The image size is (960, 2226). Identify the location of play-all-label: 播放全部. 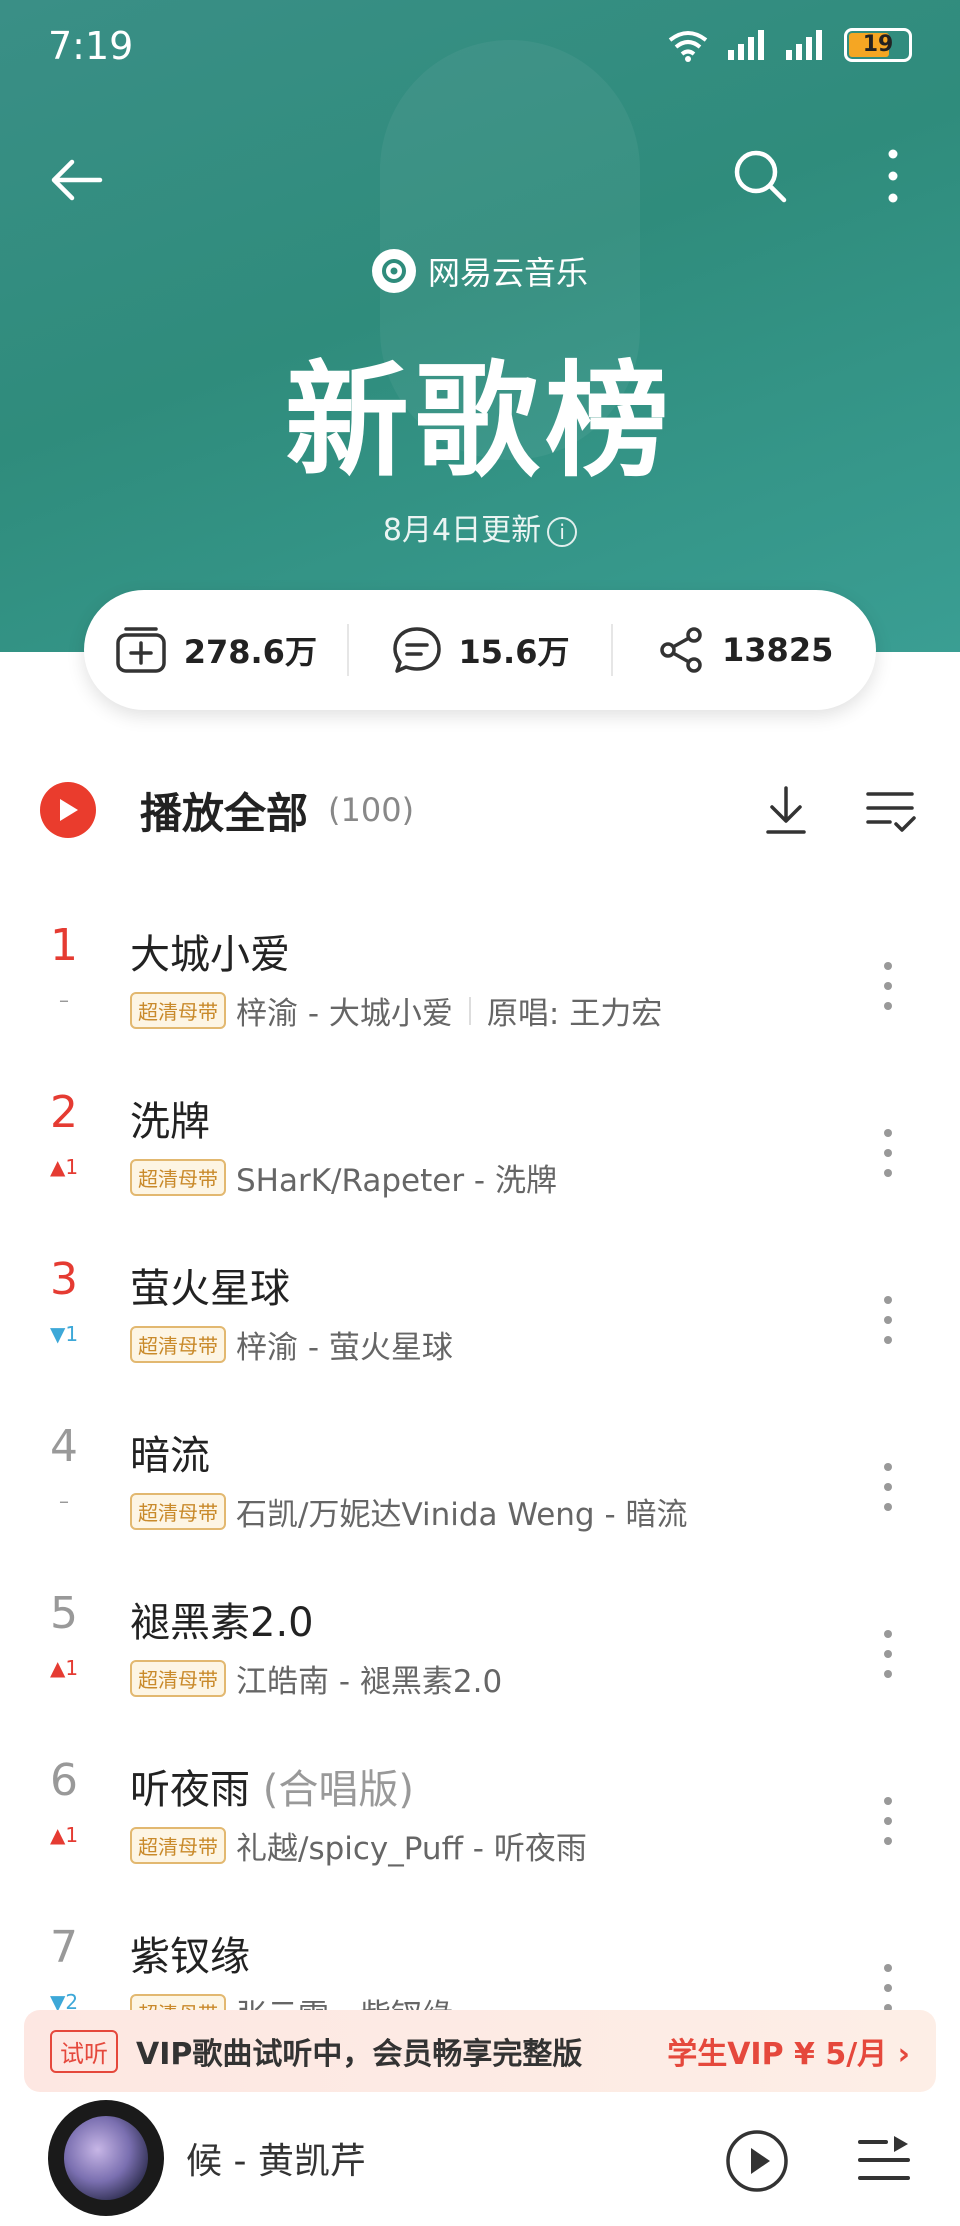
(224, 813).